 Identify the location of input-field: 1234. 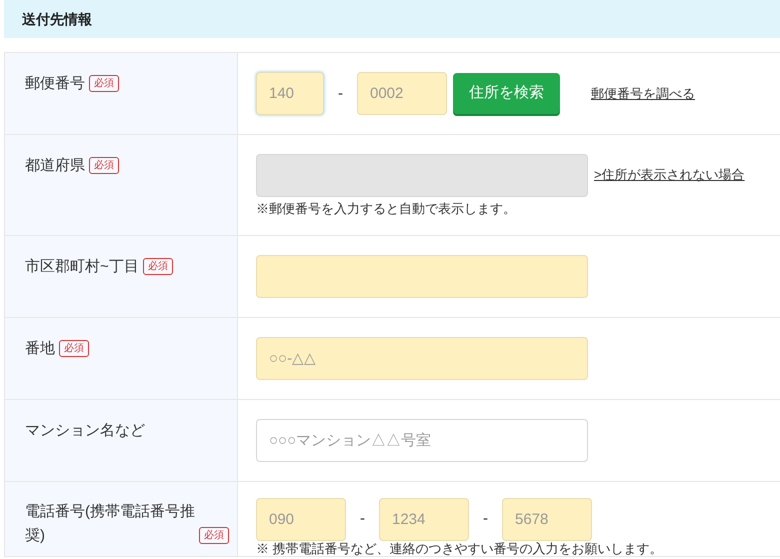
(424, 519).